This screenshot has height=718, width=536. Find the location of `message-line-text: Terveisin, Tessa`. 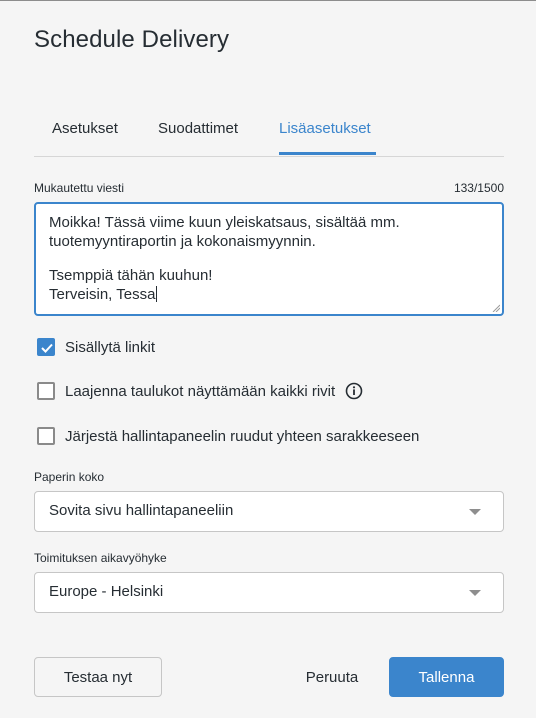

message-line-text: Terveisin, Tessa is located at coordinates (102, 294).